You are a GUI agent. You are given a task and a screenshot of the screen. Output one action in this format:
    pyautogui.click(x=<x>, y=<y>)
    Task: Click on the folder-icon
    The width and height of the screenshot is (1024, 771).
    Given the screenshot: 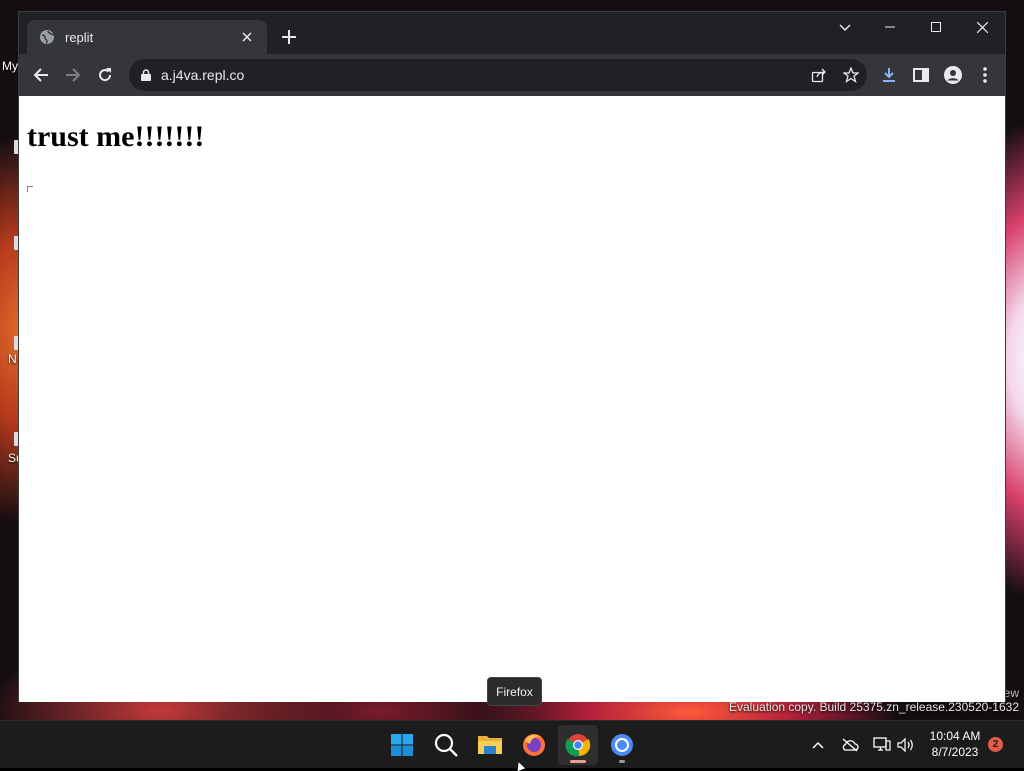 What is the action you would take?
    pyautogui.click(x=490, y=745)
    